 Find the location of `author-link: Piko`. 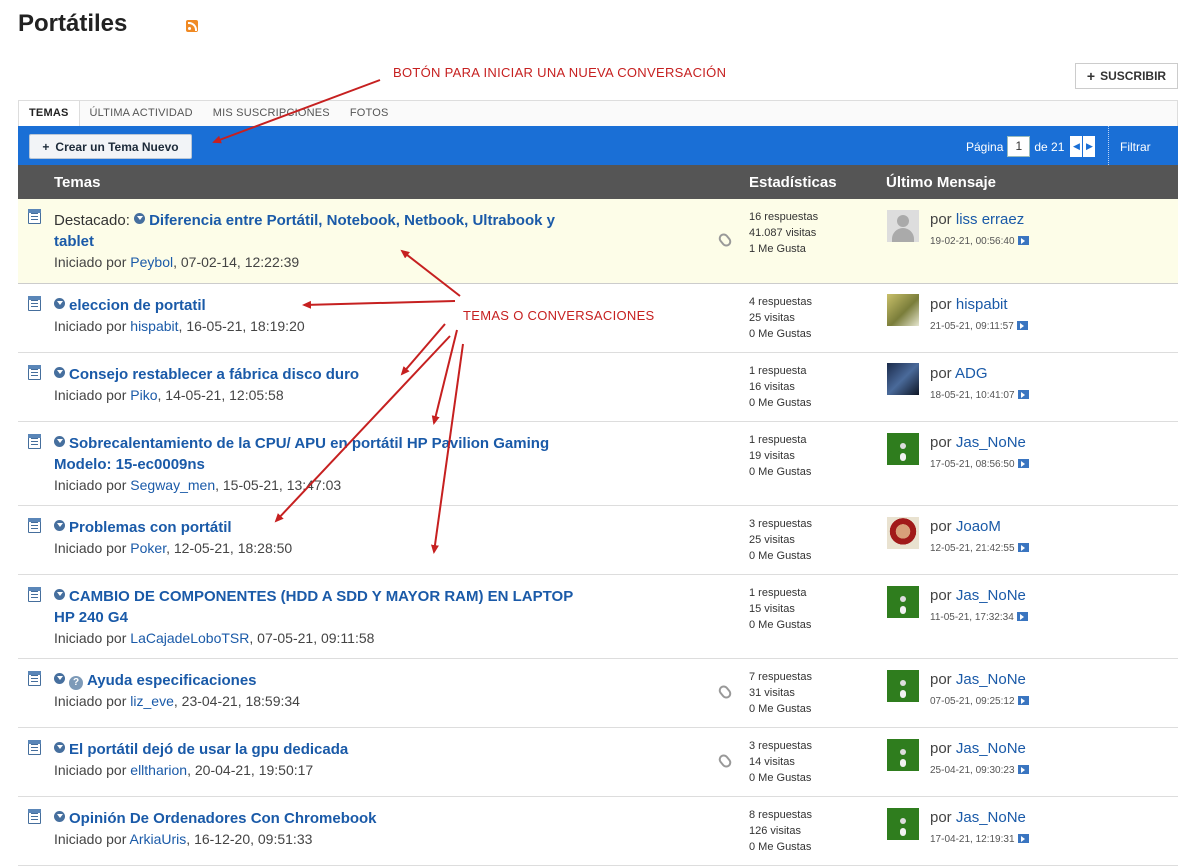

author-link: Piko is located at coordinates (143, 395).